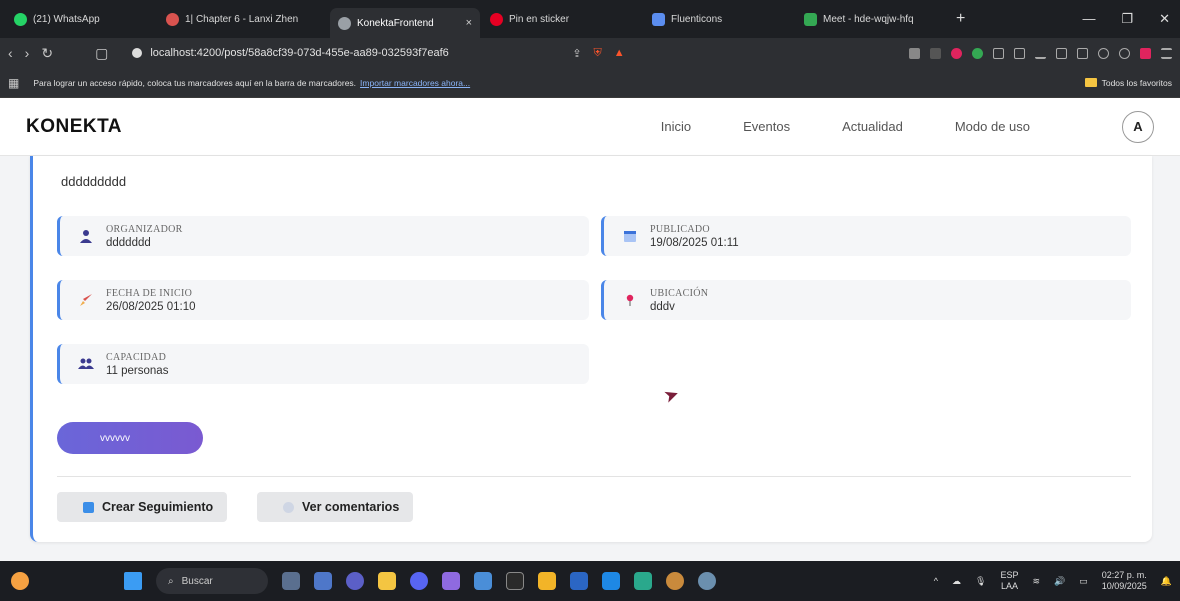 The height and width of the screenshot is (601, 1180). I want to click on tab-konekta: KonektaFrontend ×, so click(405, 23).